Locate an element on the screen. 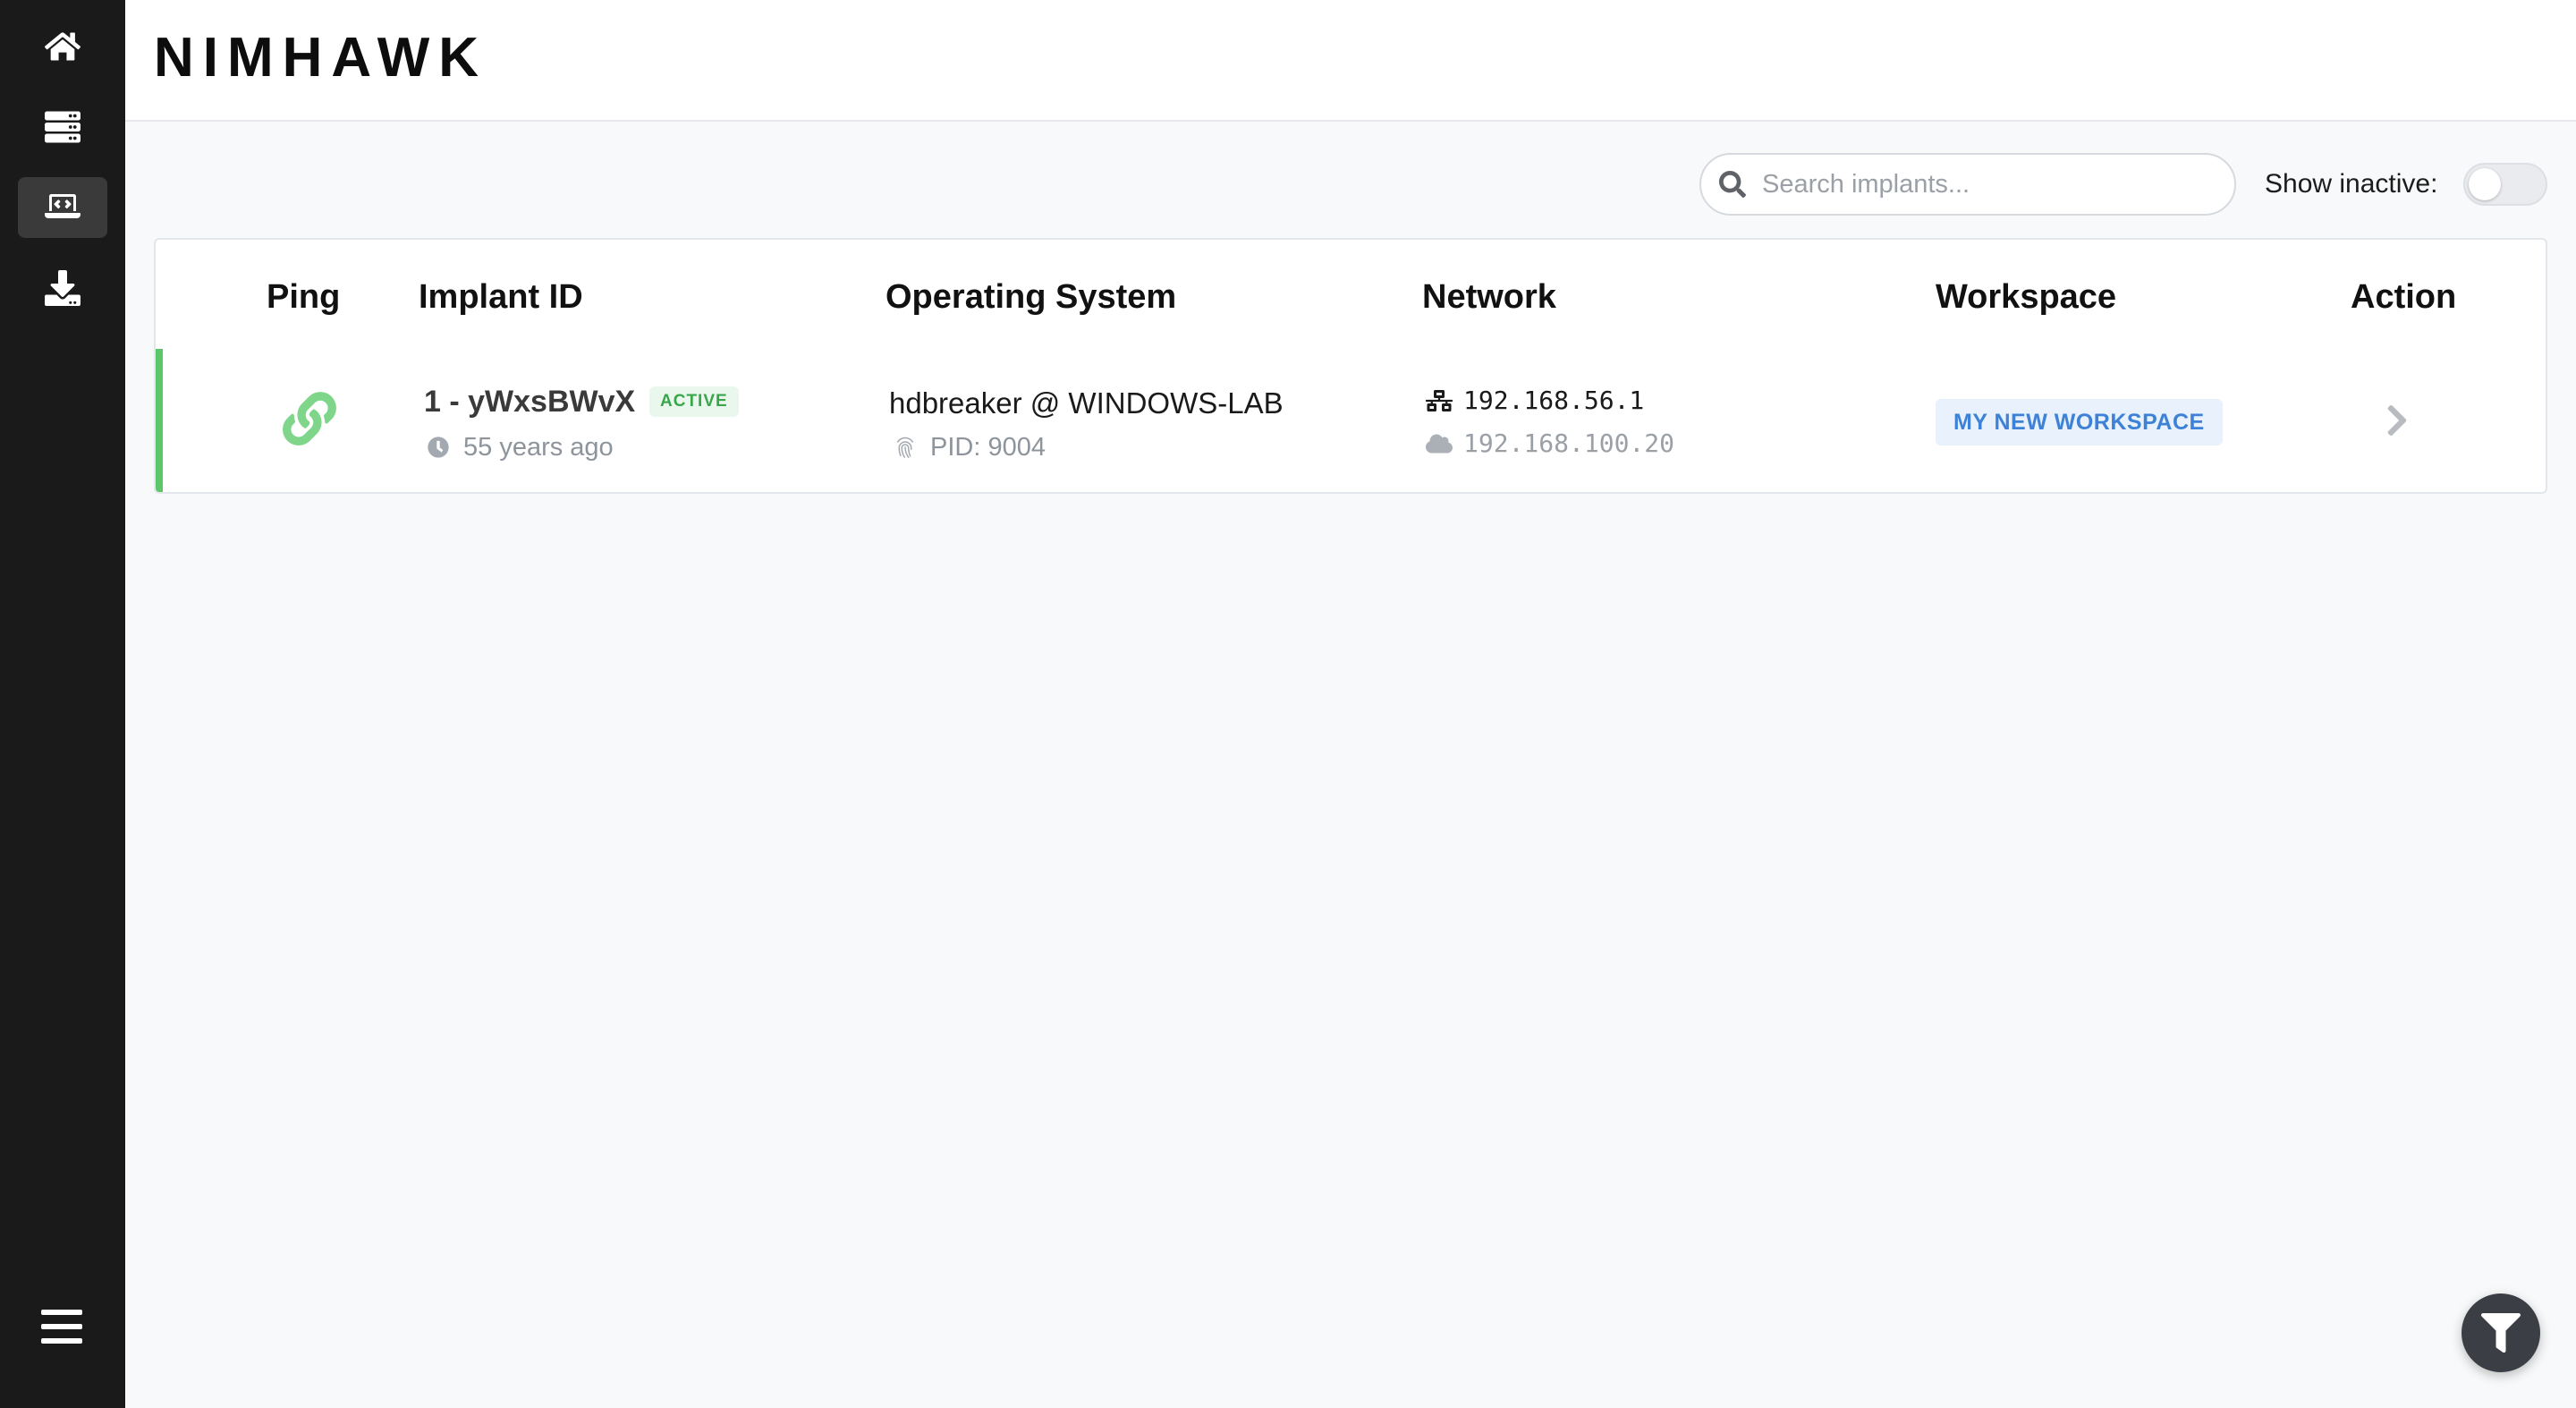 This screenshot has width=2576, height=1408. workspace-badge: MY NEW WORKSPACE is located at coordinates (2079, 422).